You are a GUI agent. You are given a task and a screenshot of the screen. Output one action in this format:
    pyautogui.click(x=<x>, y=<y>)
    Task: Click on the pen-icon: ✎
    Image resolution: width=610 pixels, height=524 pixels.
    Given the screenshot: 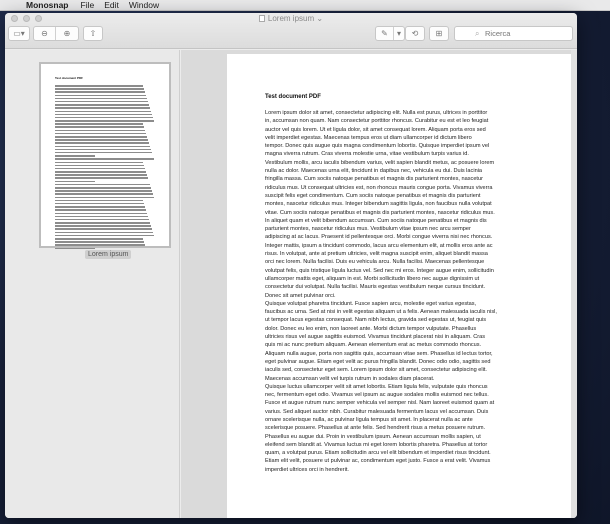 What is the action you would take?
    pyautogui.click(x=384, y=33)
    